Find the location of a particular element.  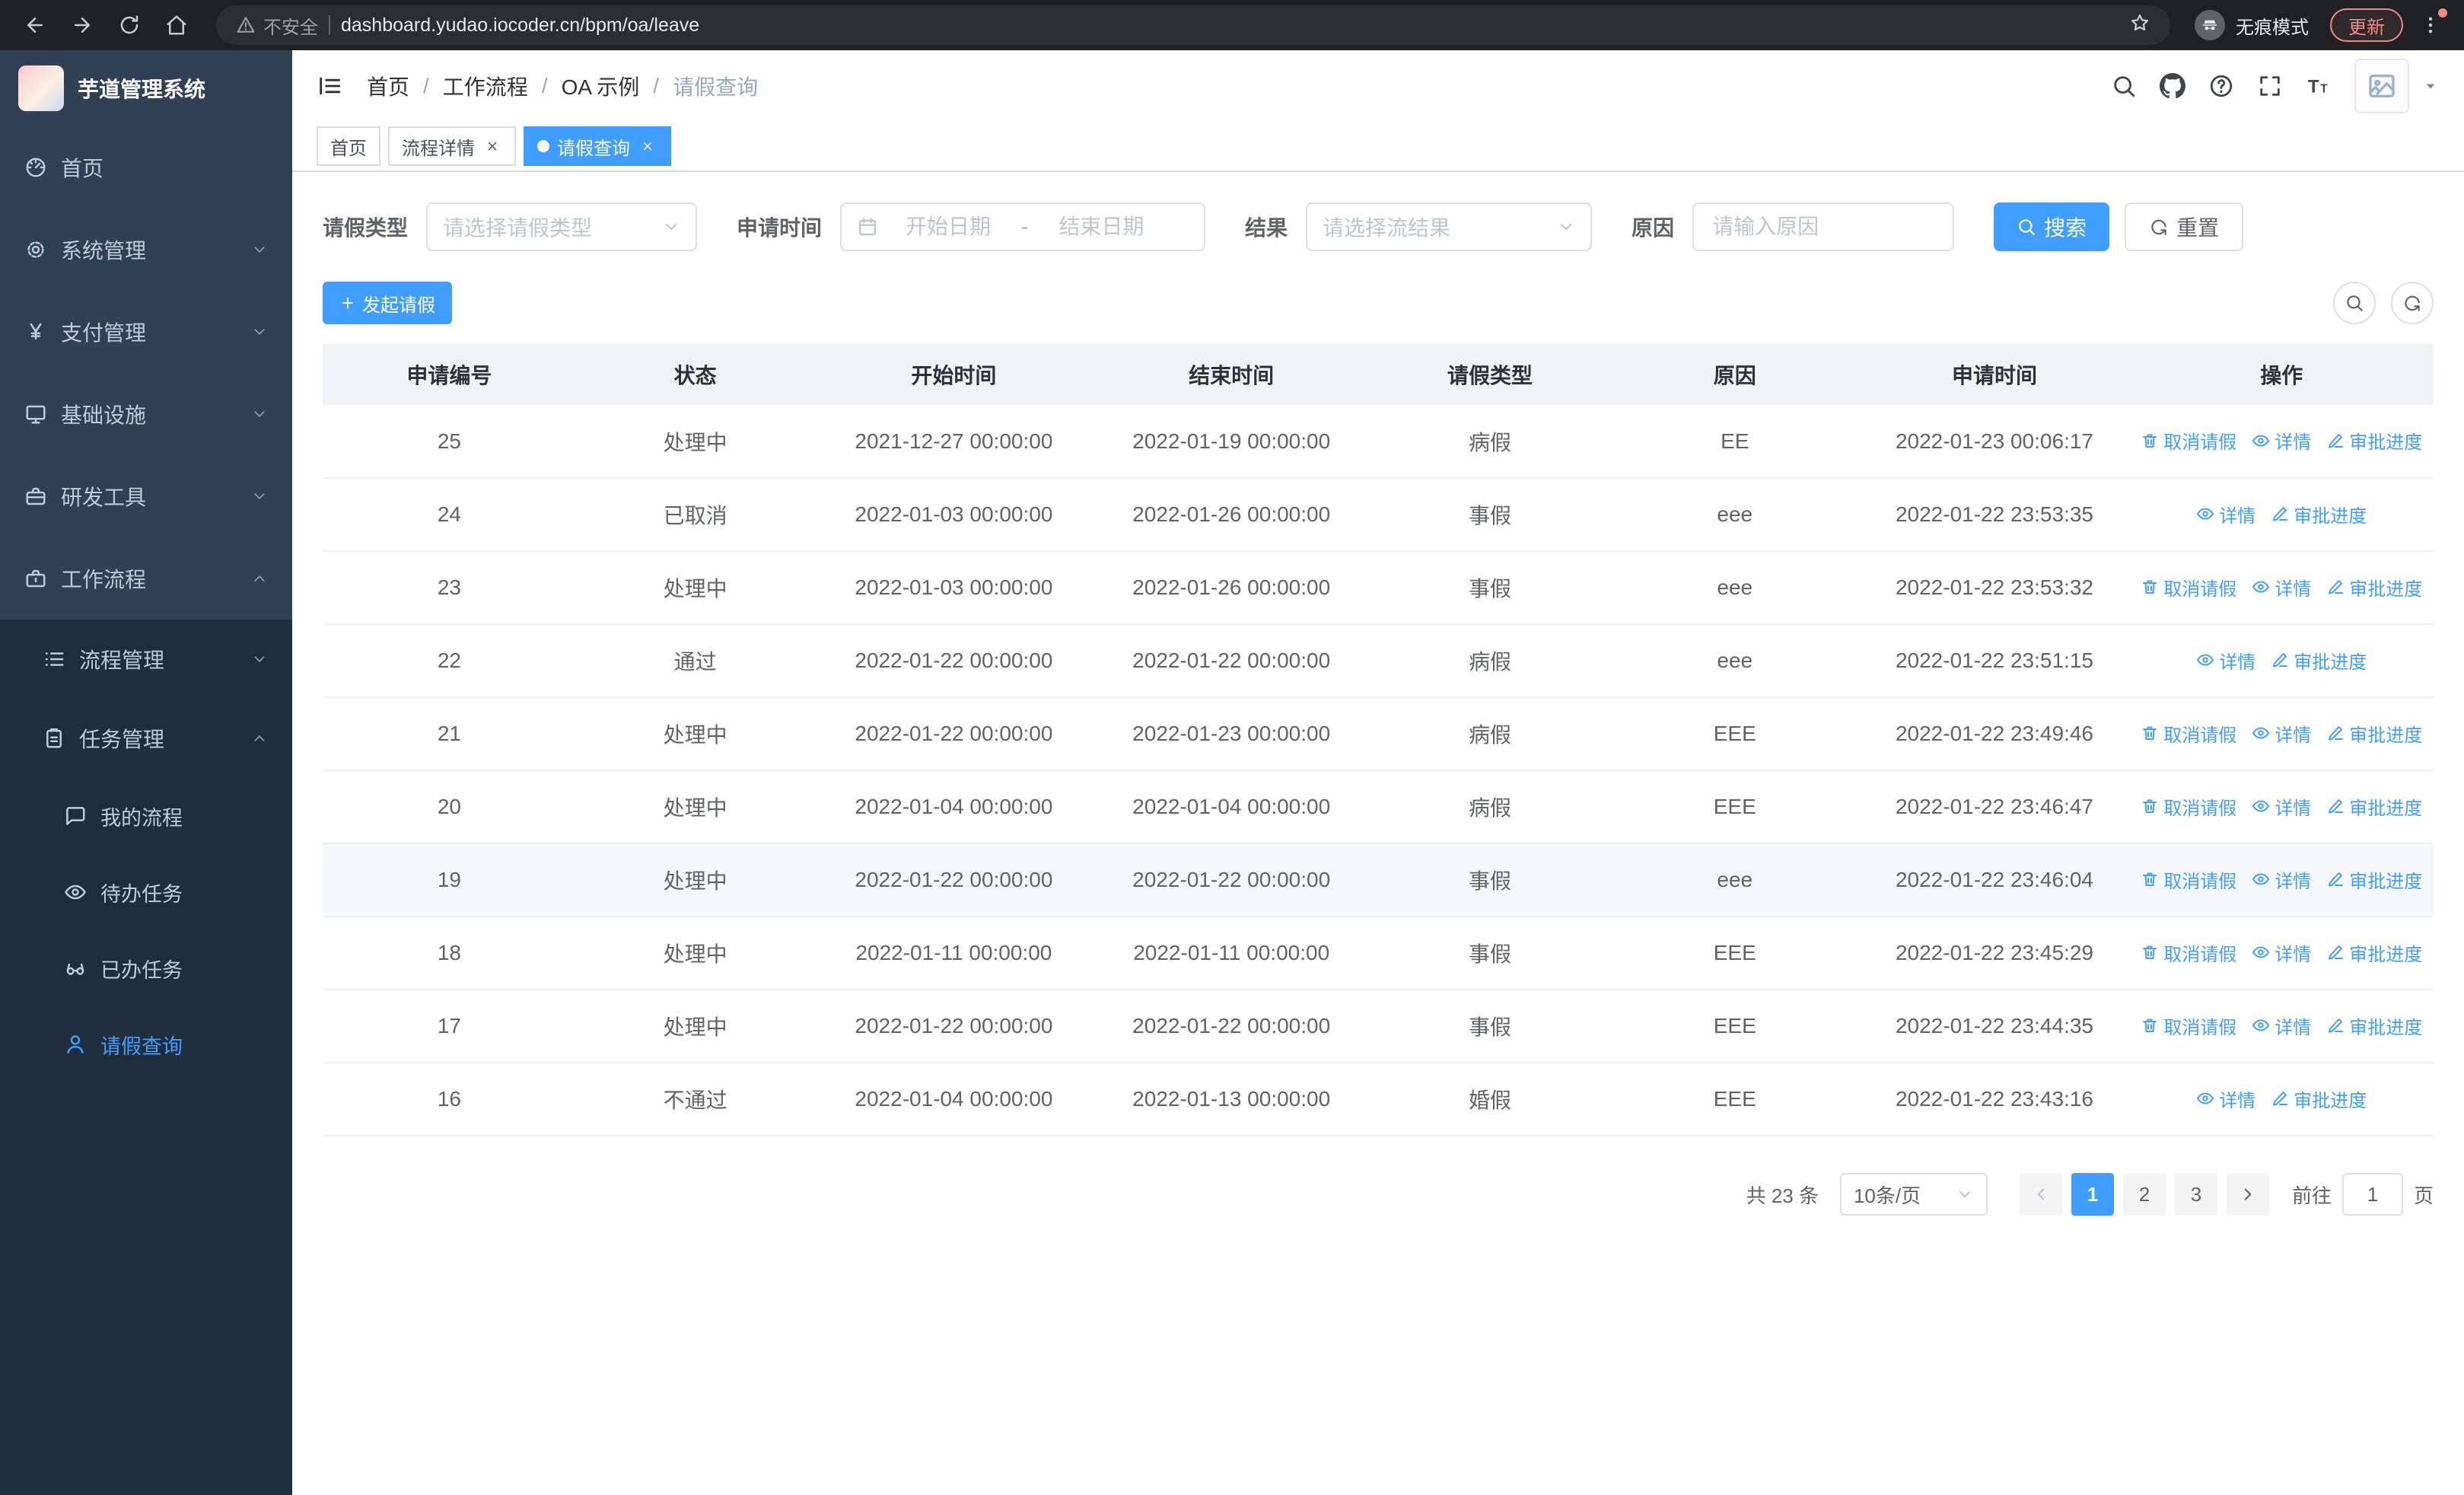

trash-icon is located at coordinates (2150, 879).